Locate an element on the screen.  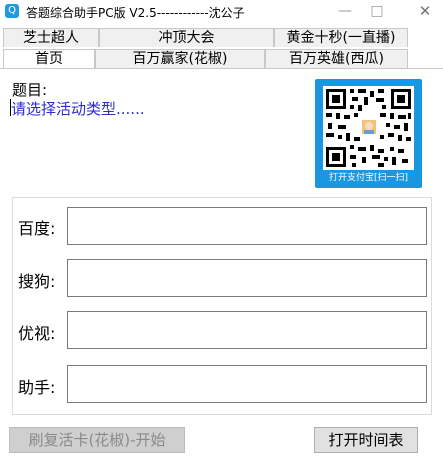
sogou-result-field is located at coordinates (247, 278).